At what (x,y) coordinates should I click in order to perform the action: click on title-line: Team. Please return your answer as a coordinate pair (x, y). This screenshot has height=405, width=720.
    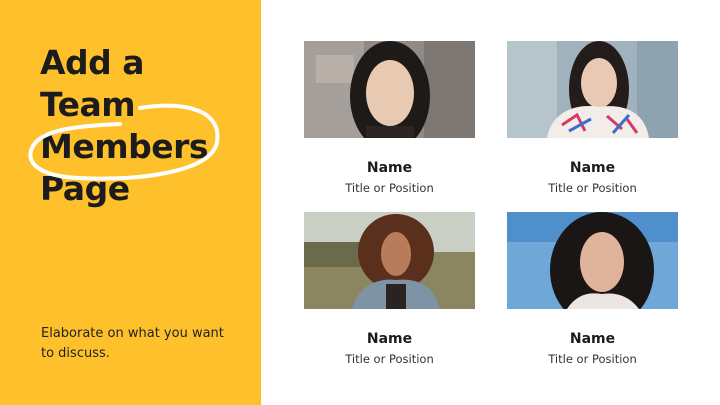
    Looking at the image, I should click on (88, 104).